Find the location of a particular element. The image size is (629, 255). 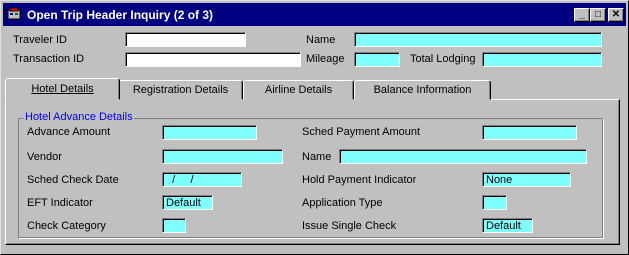

total-lodging-label: Total Lodging is located at coordinates (443, 59).